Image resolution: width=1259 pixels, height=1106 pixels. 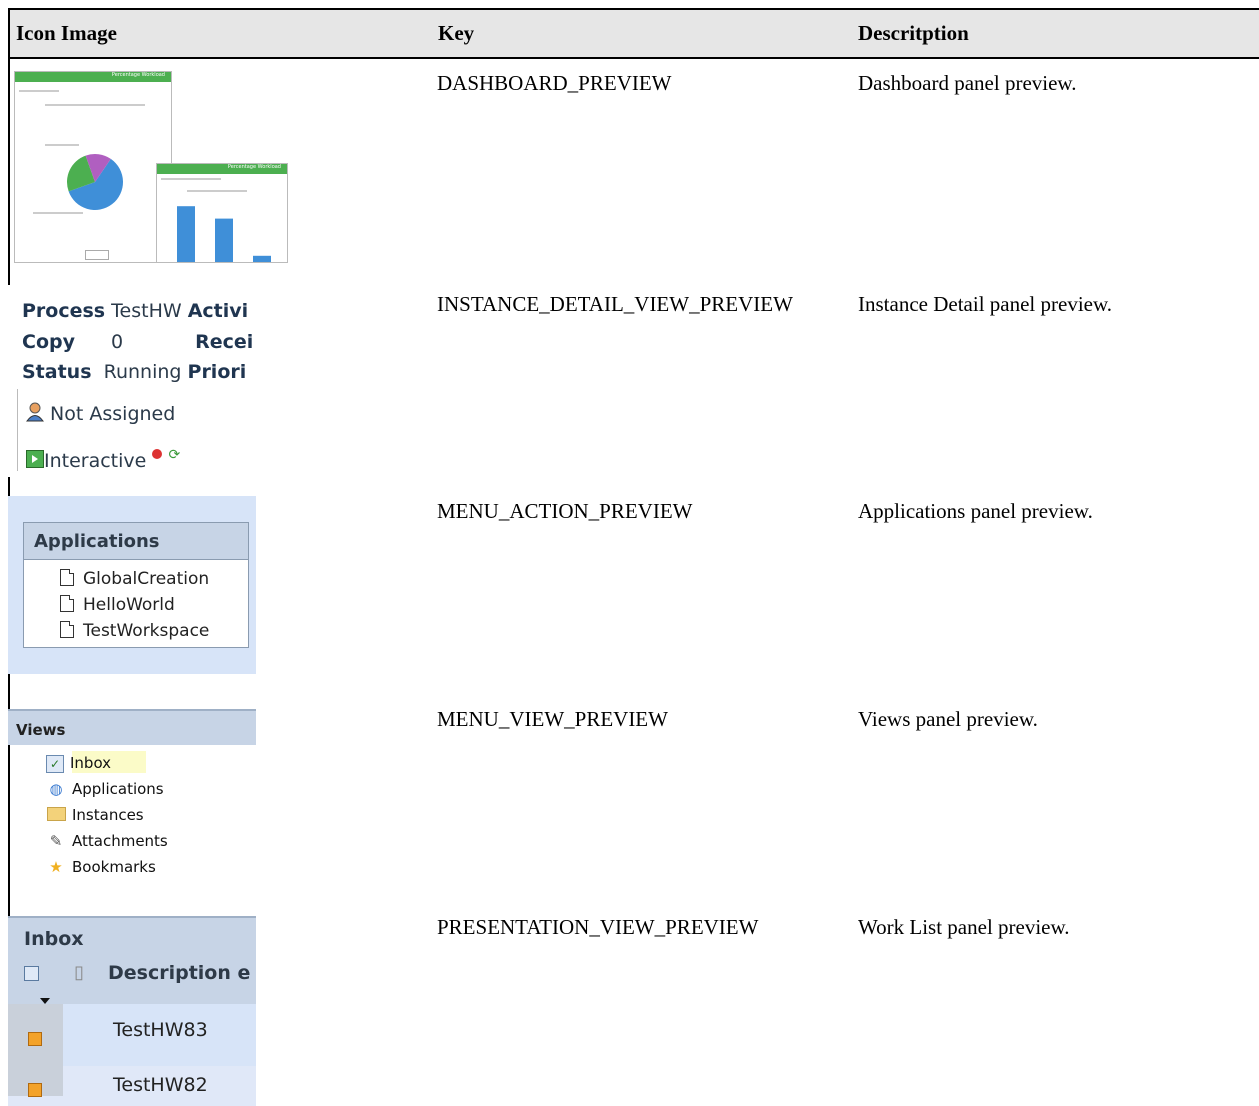 I want to click on header-icon-image: Icon Image, so click(x=66, y=33).